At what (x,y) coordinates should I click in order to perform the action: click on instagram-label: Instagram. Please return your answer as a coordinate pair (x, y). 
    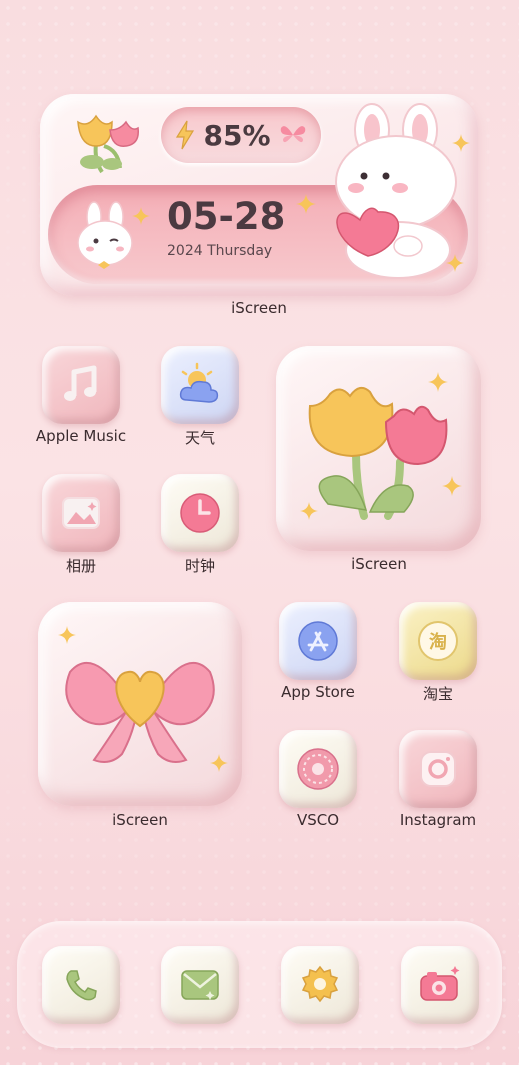
    Looking at the image, I should click on (438, 820).